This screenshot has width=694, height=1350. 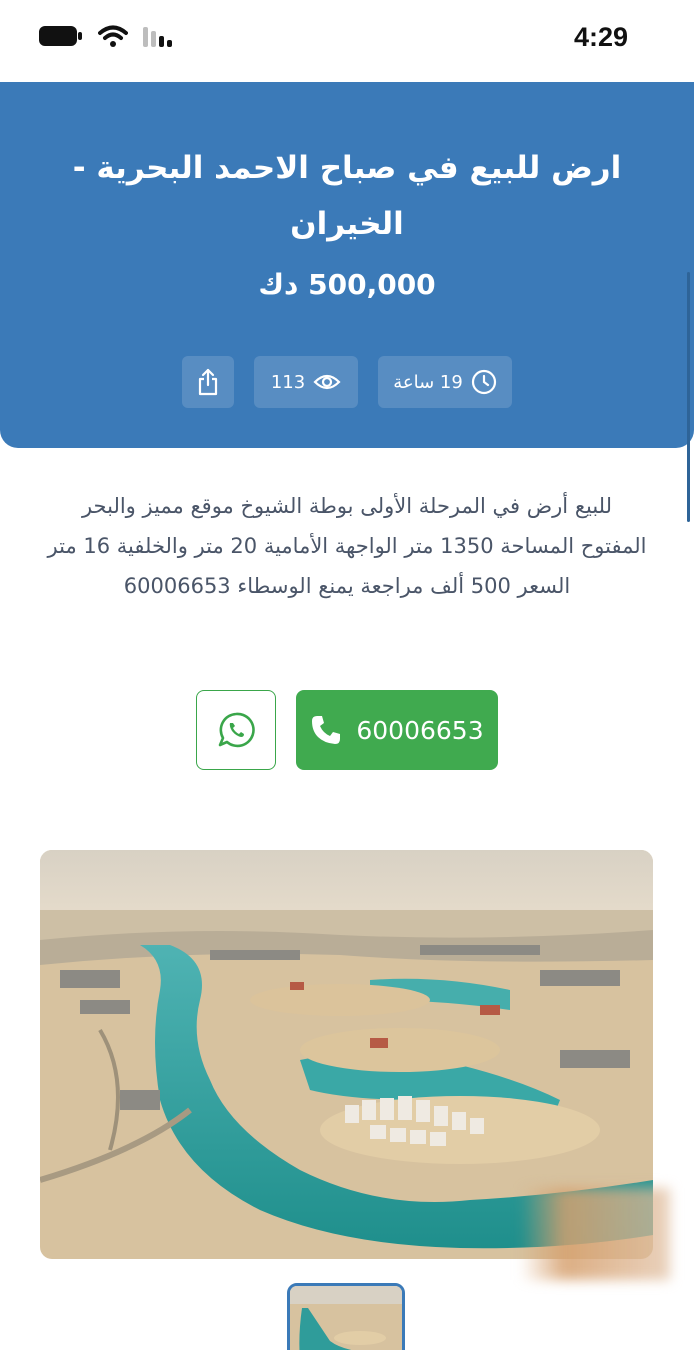 What do you see at coordinates (420, 730) in the screenshot?
I see `call-phone-number: 60006653` at bounding box center [420, 730].